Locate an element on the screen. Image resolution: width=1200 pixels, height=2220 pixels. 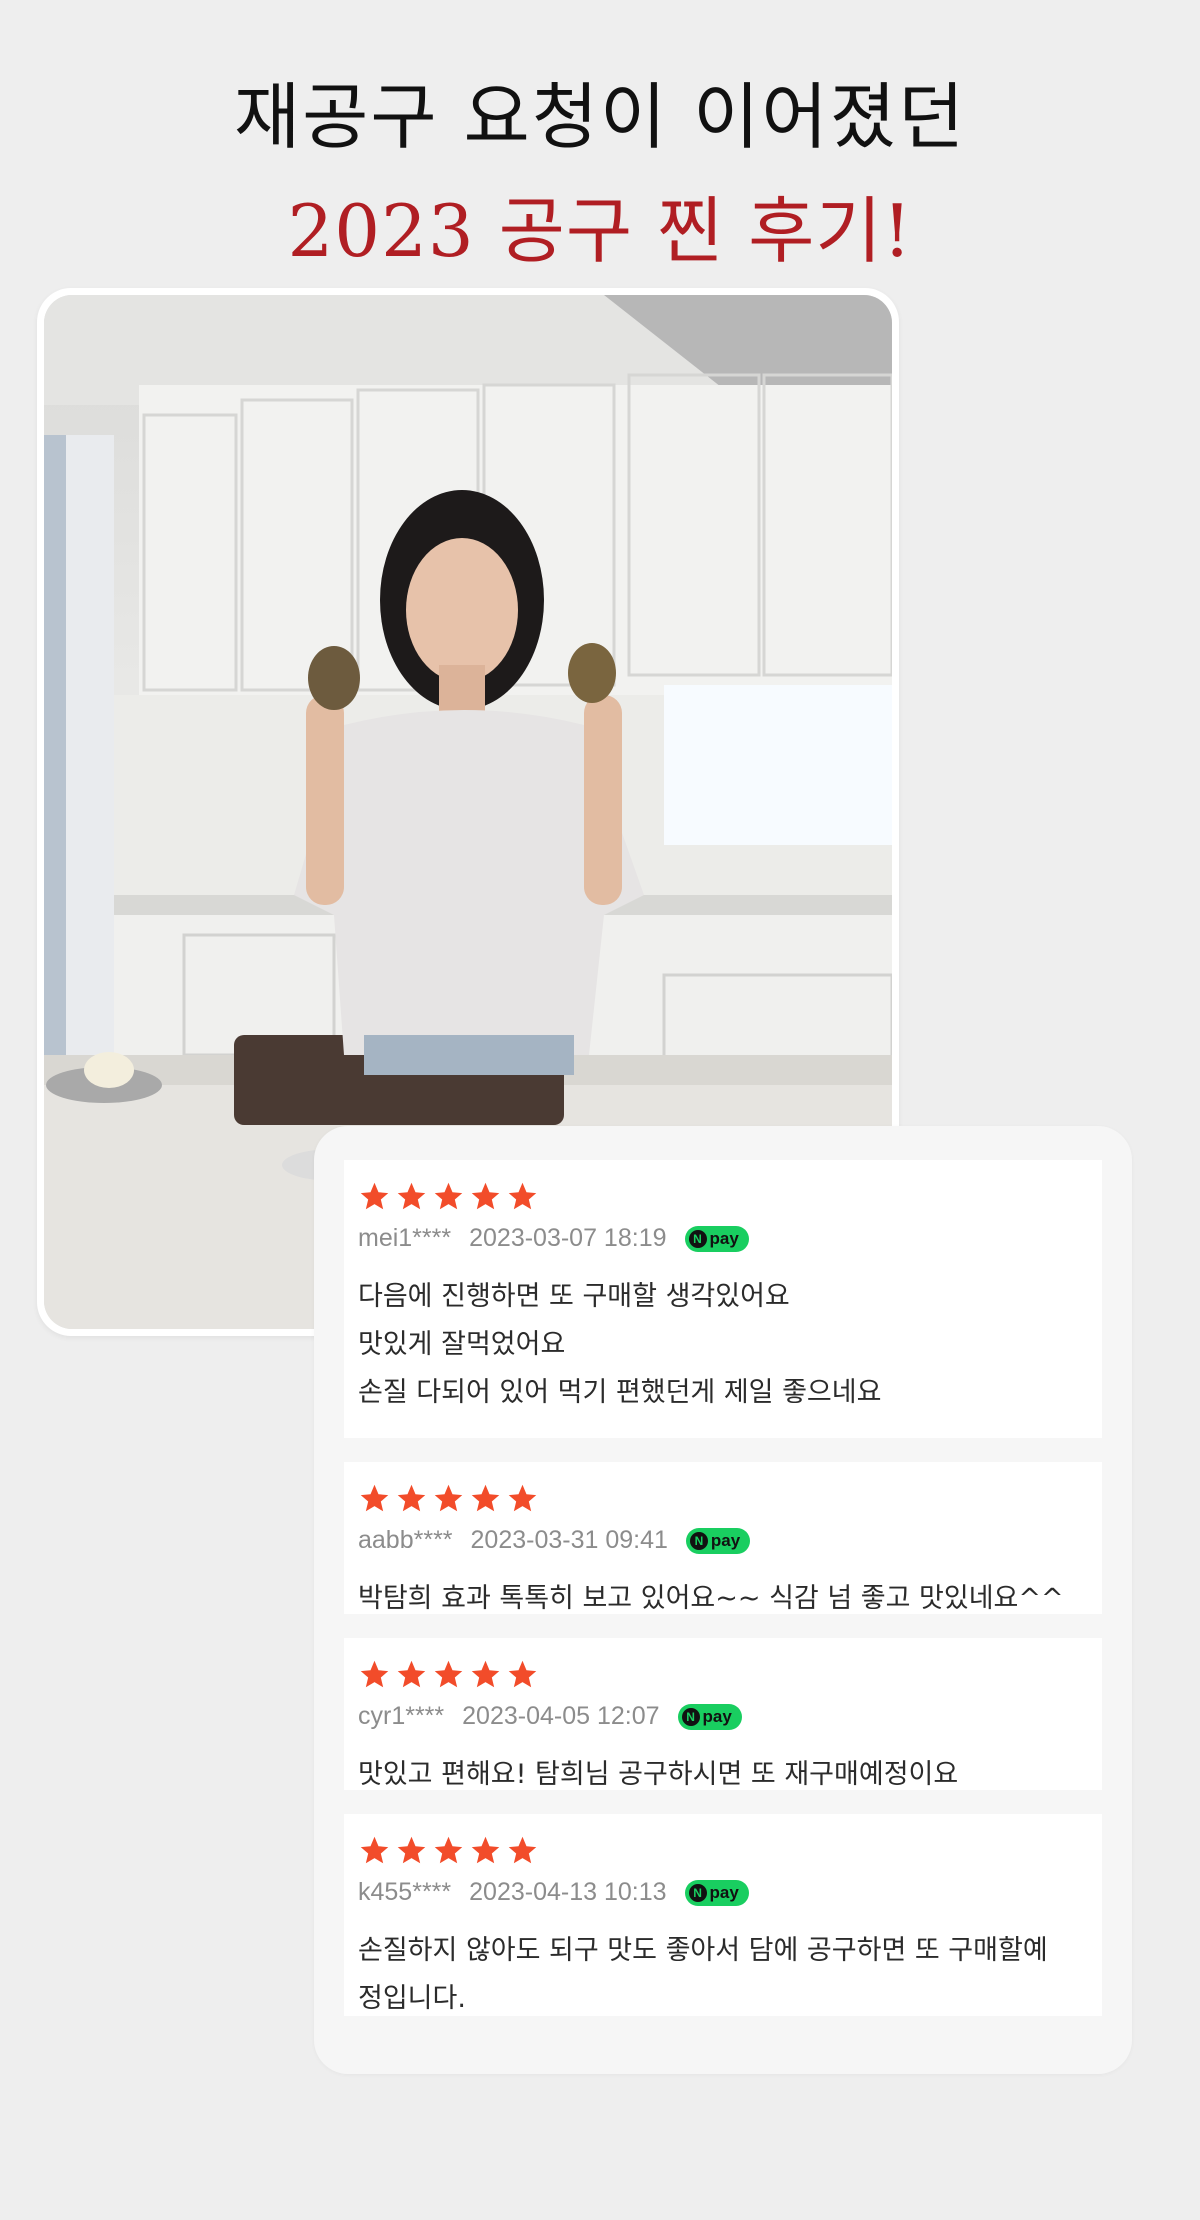
review-user: k455**** is located at coordinates (405, 1892).